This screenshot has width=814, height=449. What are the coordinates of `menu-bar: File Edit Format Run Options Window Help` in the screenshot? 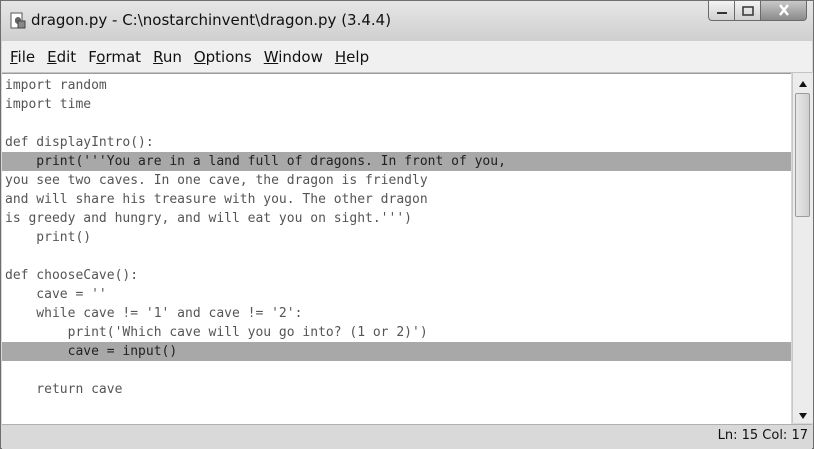 It's located at (407, 57).